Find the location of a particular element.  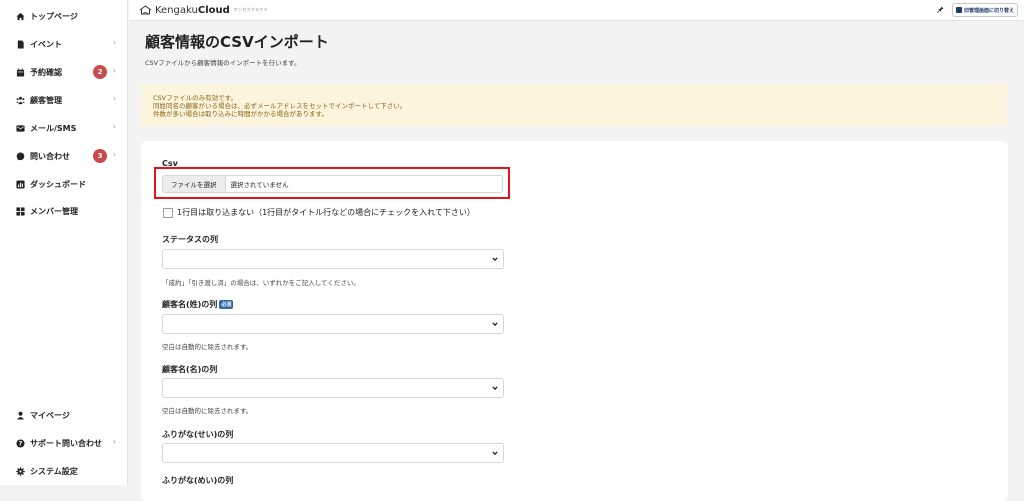

notice-line: 件数が多い場合は取り込みに時間がかかる場合があります。 is located at coordinates (240, 114).